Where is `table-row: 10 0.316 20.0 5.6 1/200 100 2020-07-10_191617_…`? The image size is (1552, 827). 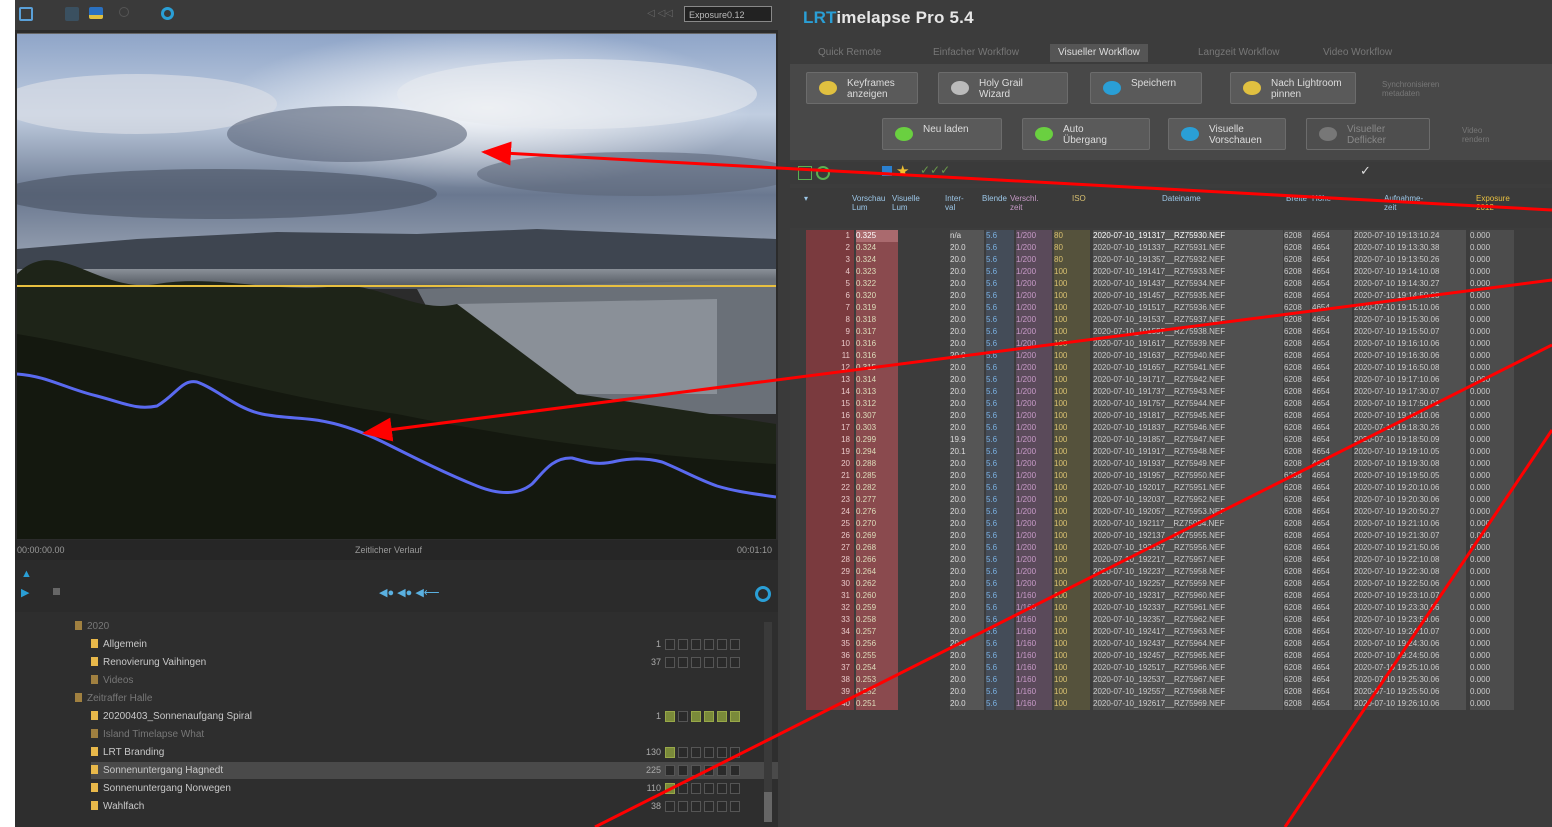 table-row: 10 0.316 20.0 5.6 1/200 100 2020-07-10_191617_… is located at coordinates (1168, 344).